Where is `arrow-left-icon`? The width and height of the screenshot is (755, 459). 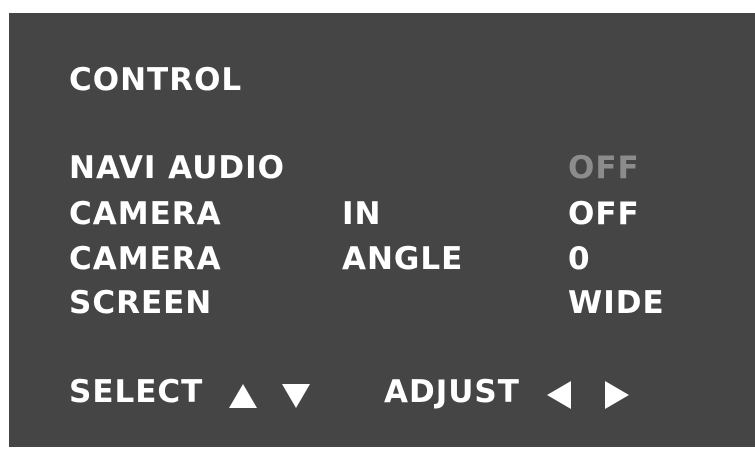
arrow-left-icon is located at coordinates (559, 395).